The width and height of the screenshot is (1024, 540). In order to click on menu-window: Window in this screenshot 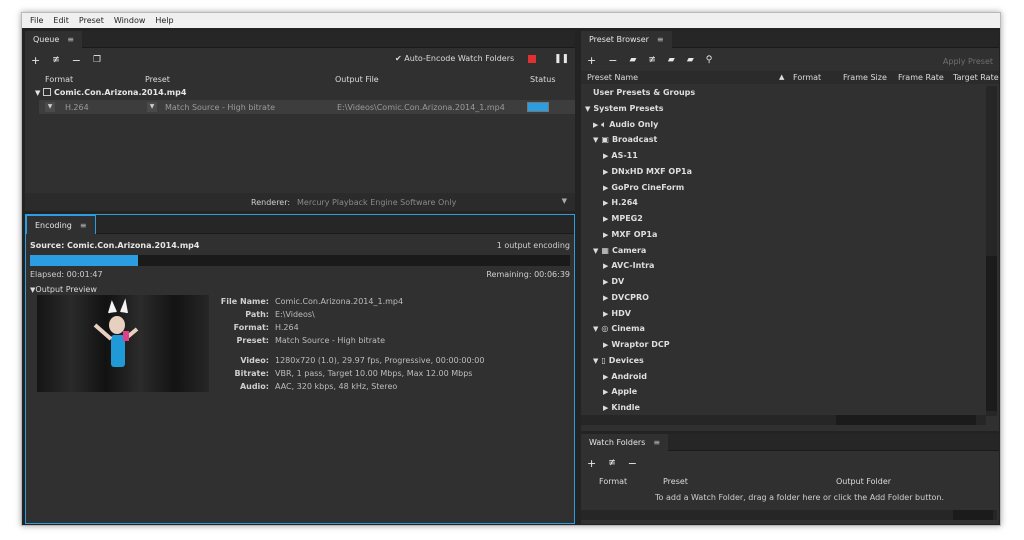, I will do `click(130, 20)`.